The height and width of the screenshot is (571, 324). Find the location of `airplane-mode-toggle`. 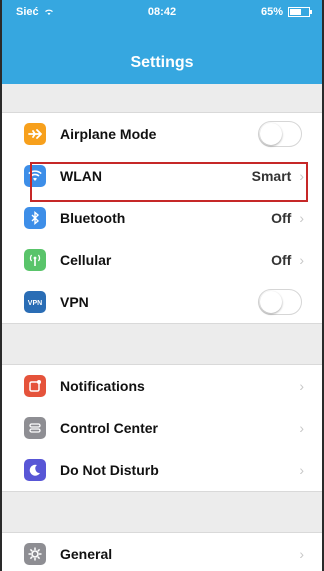

airplane-mode-toggle is located at coordinates (280, 134).